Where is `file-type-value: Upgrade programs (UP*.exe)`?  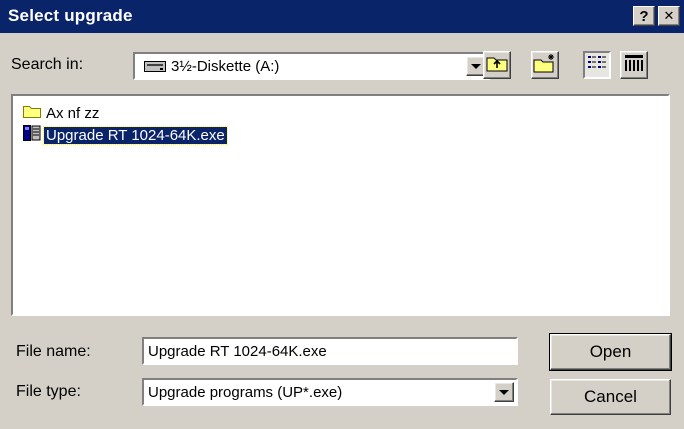
file-type-value: Upgrade programs (UP*.exe) is located at coordinates (245, 392).